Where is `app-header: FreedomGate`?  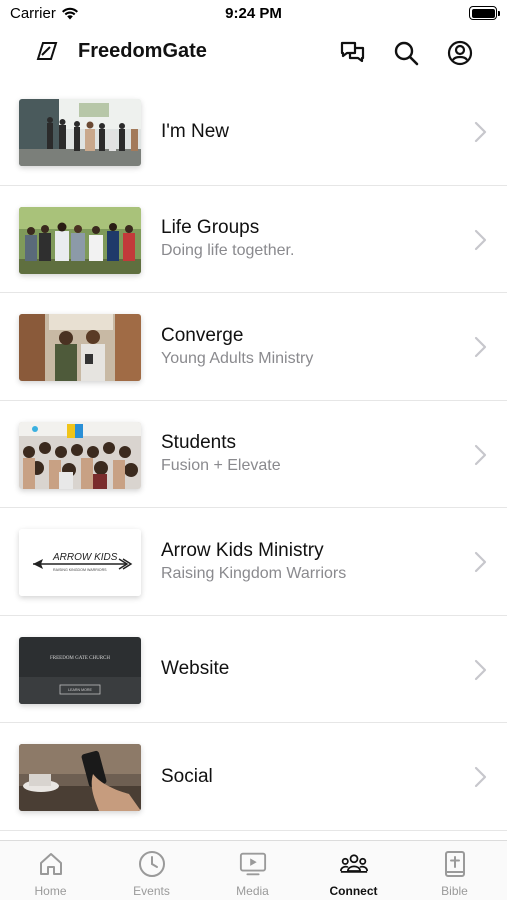 app-header: FreedomGate is located at coordinates (253, 53).